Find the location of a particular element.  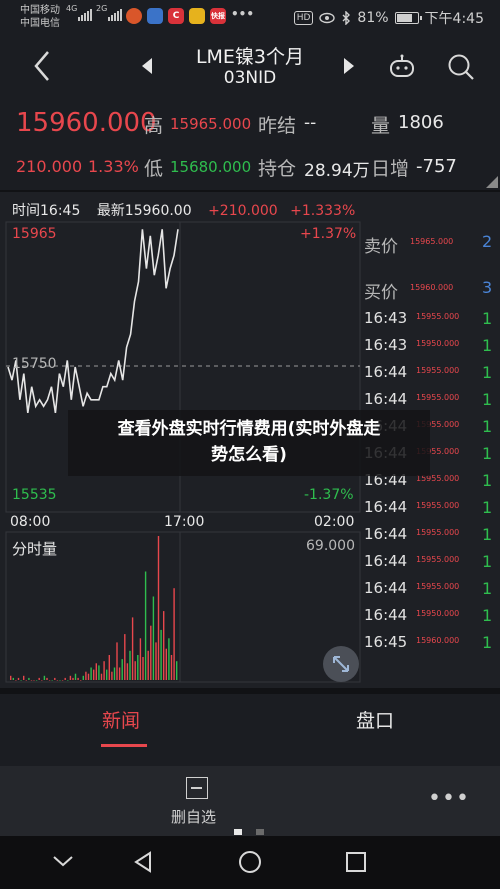

volume-chart-label: 分时量 is located at coordinates (35, 549).